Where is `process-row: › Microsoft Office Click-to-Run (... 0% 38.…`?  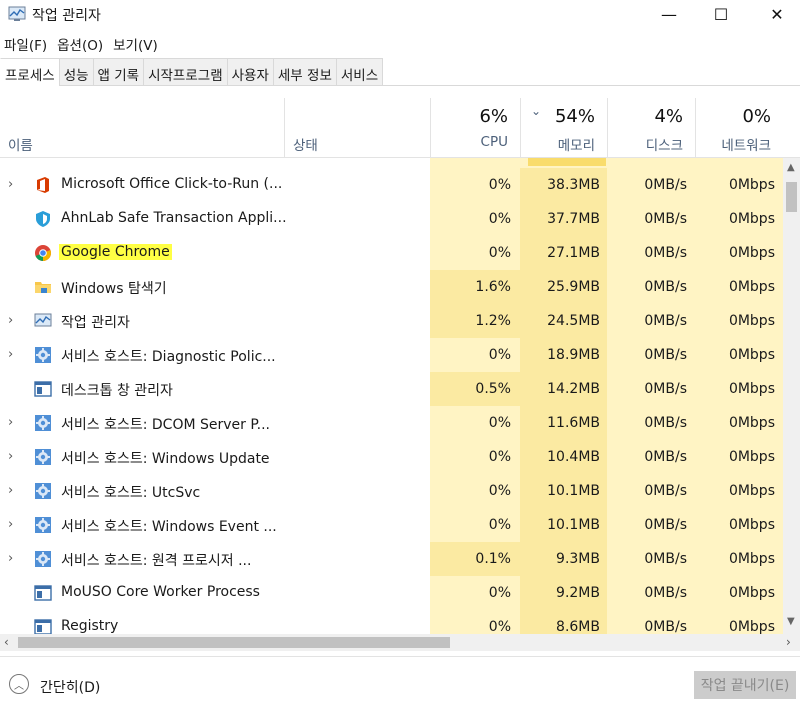 process-row: › Microsoft Office Click-to-Run (... 0% 38.… is located at coordinates (391, 185).